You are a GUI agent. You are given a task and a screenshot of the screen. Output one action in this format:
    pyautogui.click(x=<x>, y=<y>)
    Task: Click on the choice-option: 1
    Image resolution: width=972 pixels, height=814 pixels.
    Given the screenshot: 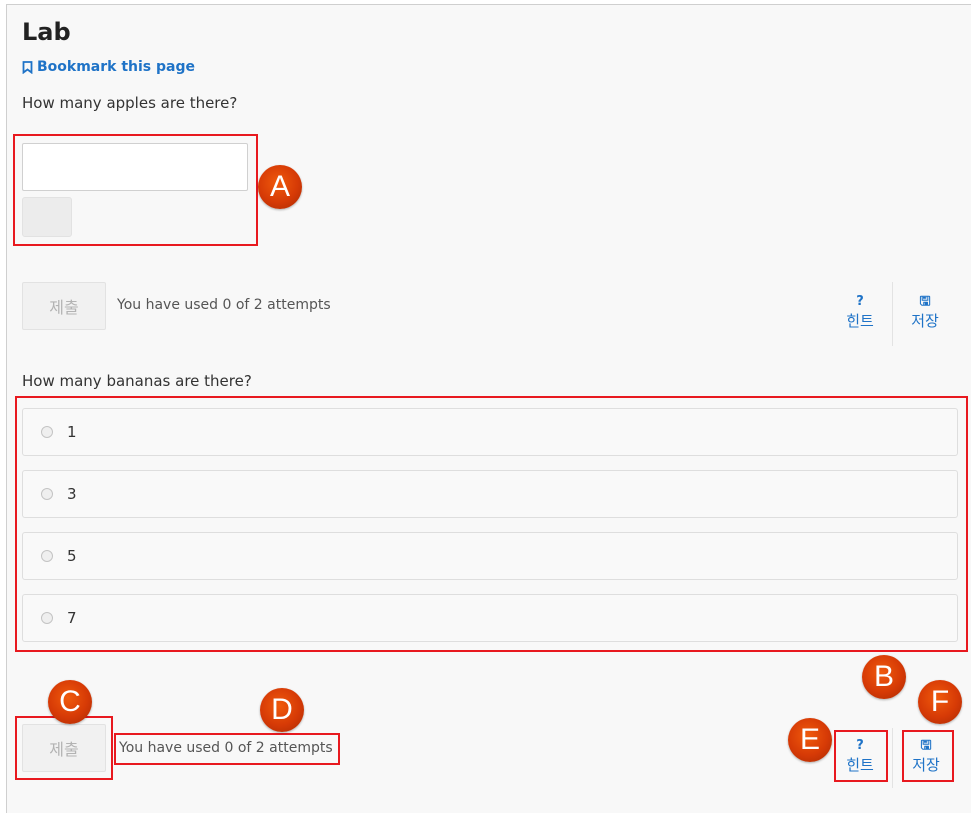 What is the action you would take?
    pyautogui.click(x=490, y=432)
    